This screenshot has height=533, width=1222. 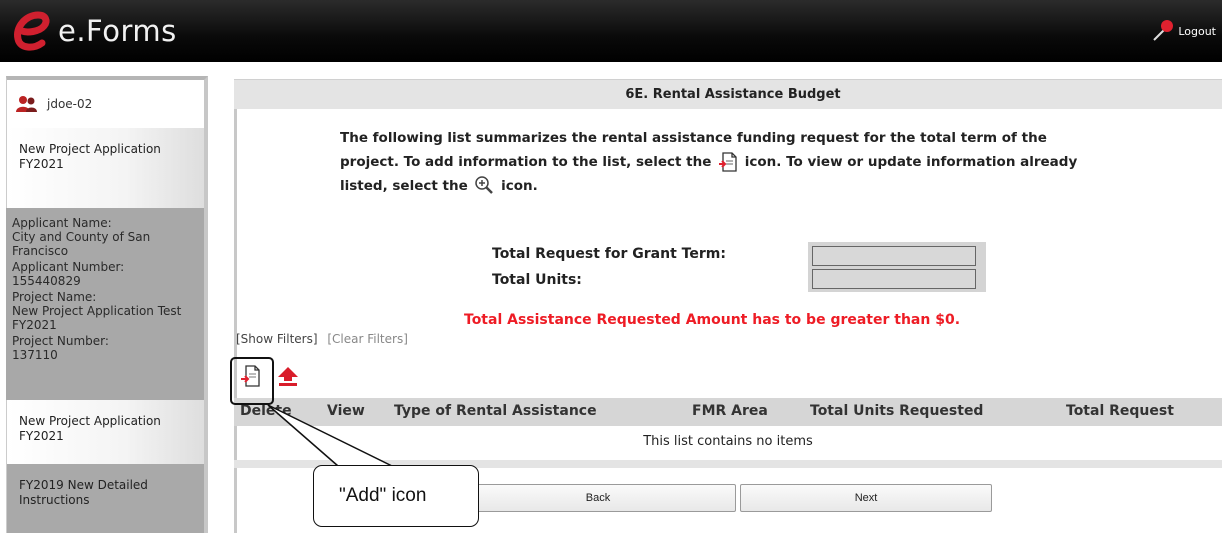 I want to click on page-title: 6E. Rental Assistance Budget, so click(x=728, y=94).